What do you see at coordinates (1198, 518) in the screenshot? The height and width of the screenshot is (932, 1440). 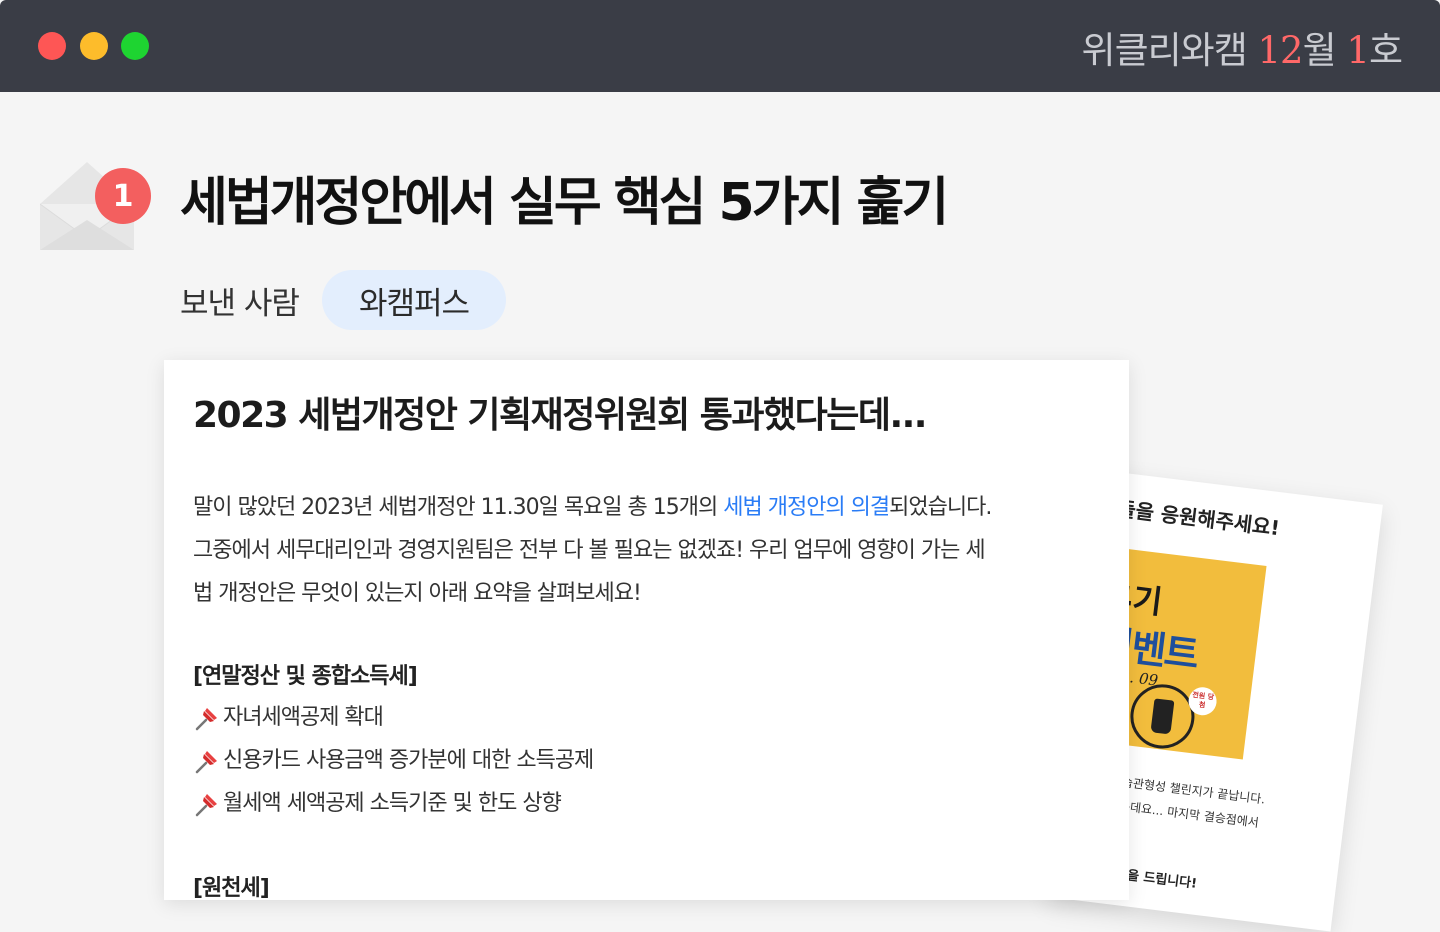 I see `preview-title: 들을 응원해주세요!` at bounding box center [1198, 518].